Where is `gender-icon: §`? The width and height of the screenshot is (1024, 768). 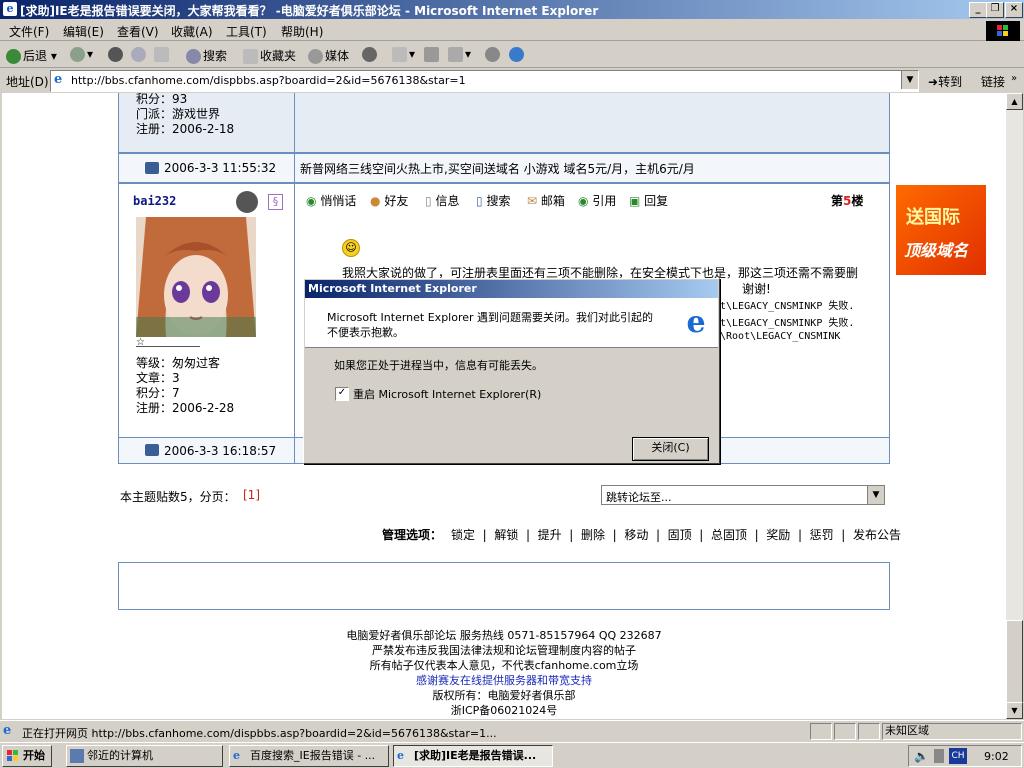 gender-icon: § is located at coordinates (275, 202).